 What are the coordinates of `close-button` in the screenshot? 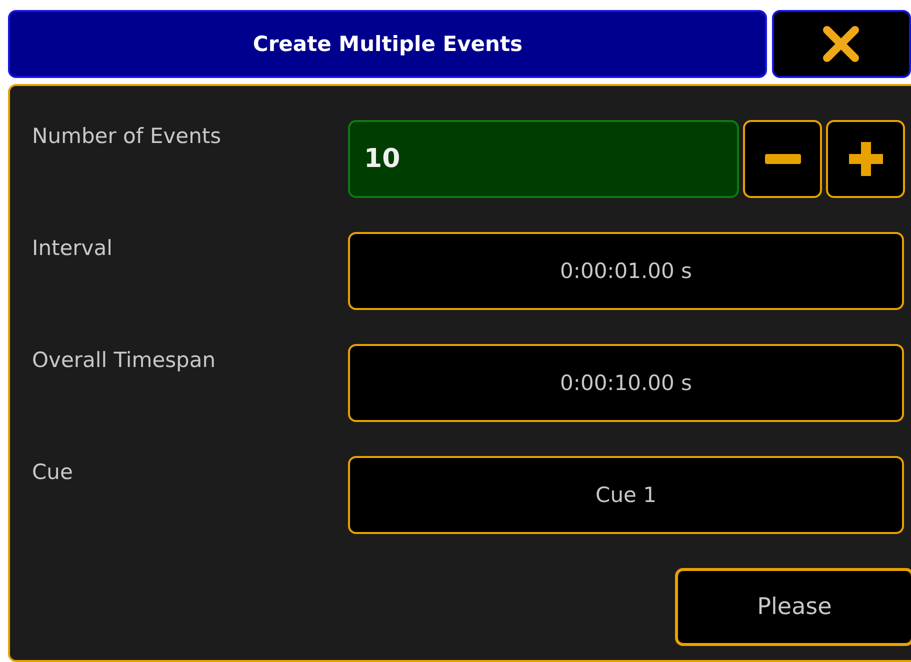 It's located at (841, 44).